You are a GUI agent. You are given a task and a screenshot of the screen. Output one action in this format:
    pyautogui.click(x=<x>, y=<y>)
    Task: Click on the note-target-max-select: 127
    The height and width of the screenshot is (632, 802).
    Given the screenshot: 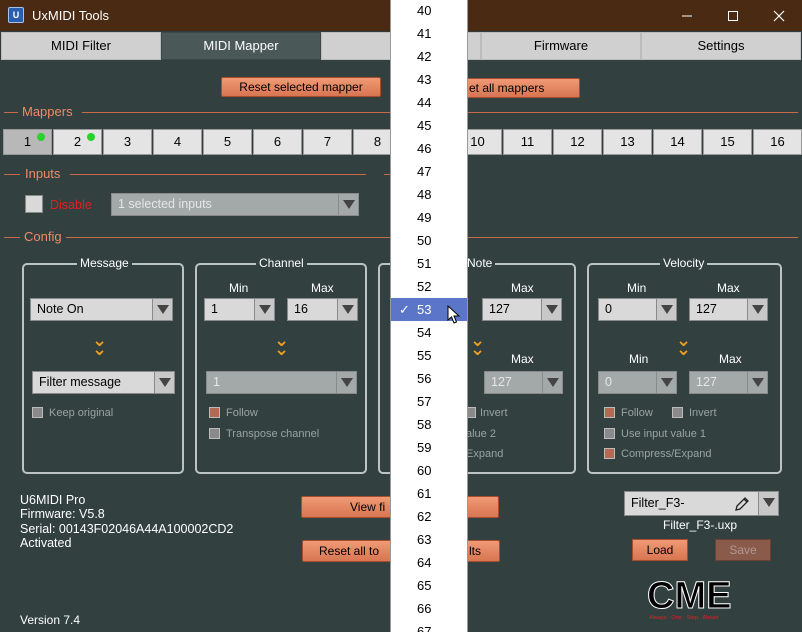 What is the action you would take?
    pyautogui.click(x=523, y=382)
    